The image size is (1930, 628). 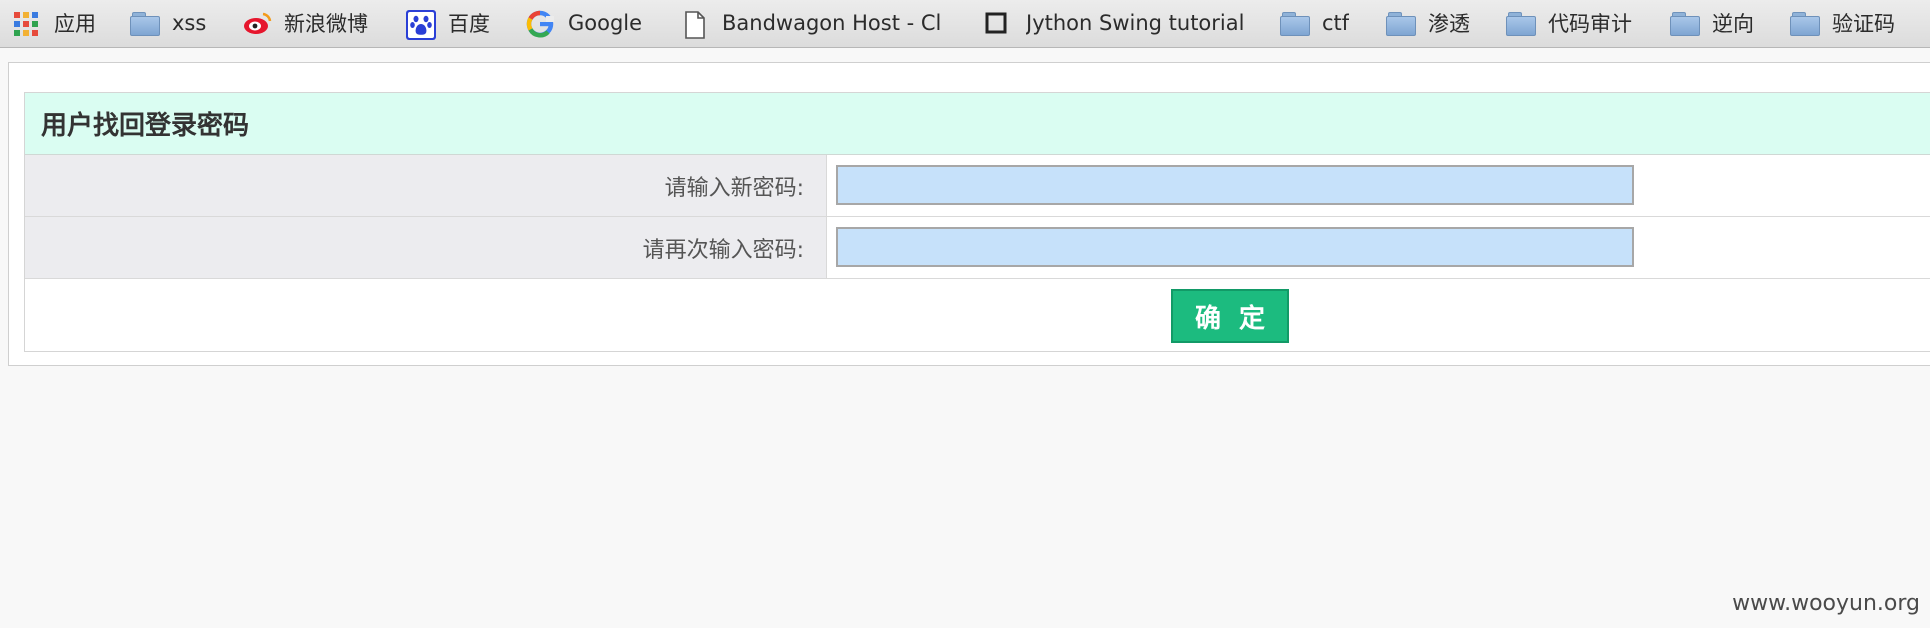 I want to click on bookmark-label: ctf, so click(x=1336, y=23).